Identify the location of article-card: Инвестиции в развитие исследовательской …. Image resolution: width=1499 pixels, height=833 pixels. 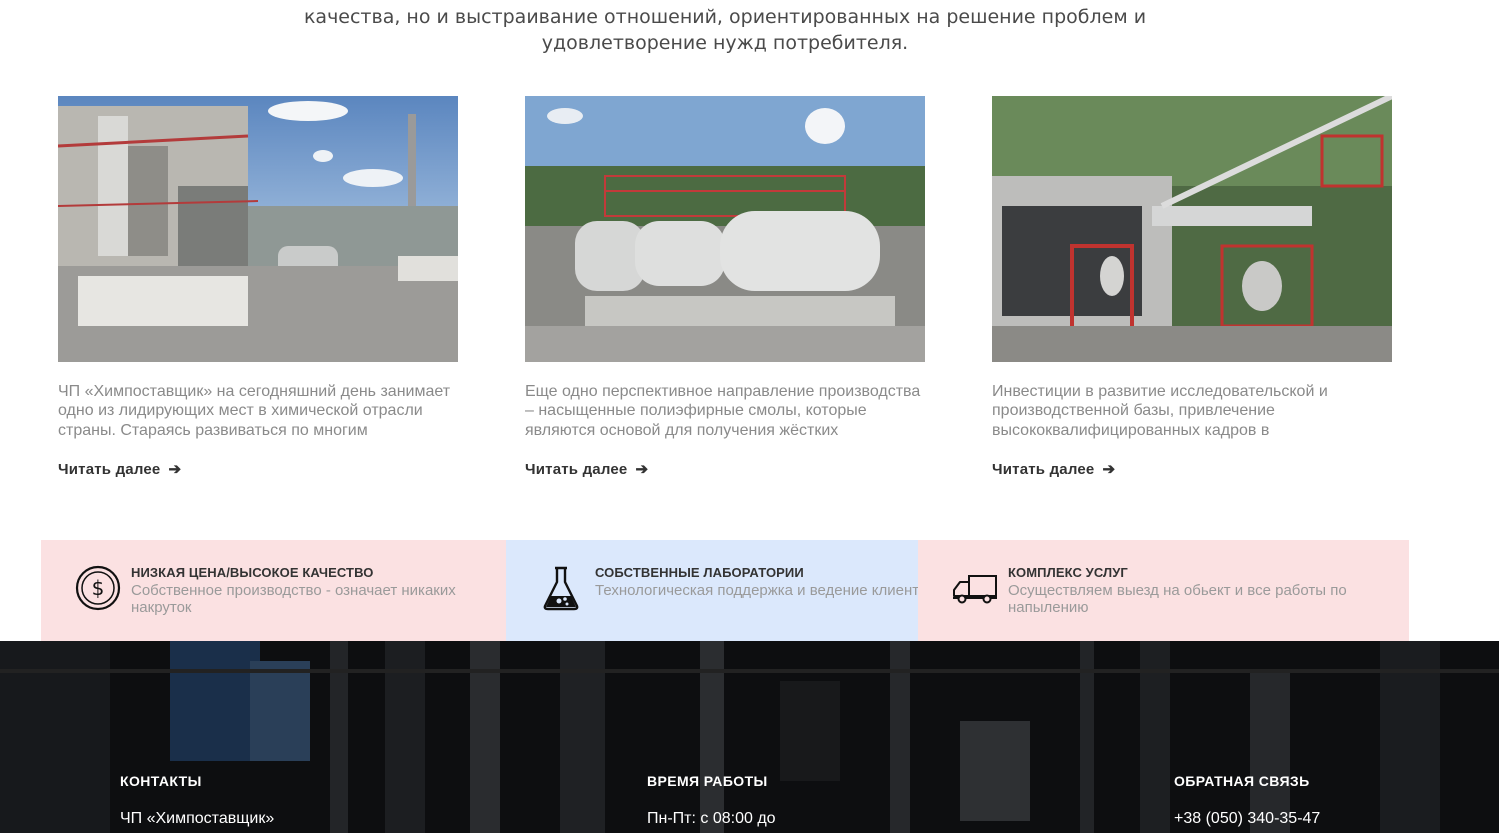
(1192, 287).